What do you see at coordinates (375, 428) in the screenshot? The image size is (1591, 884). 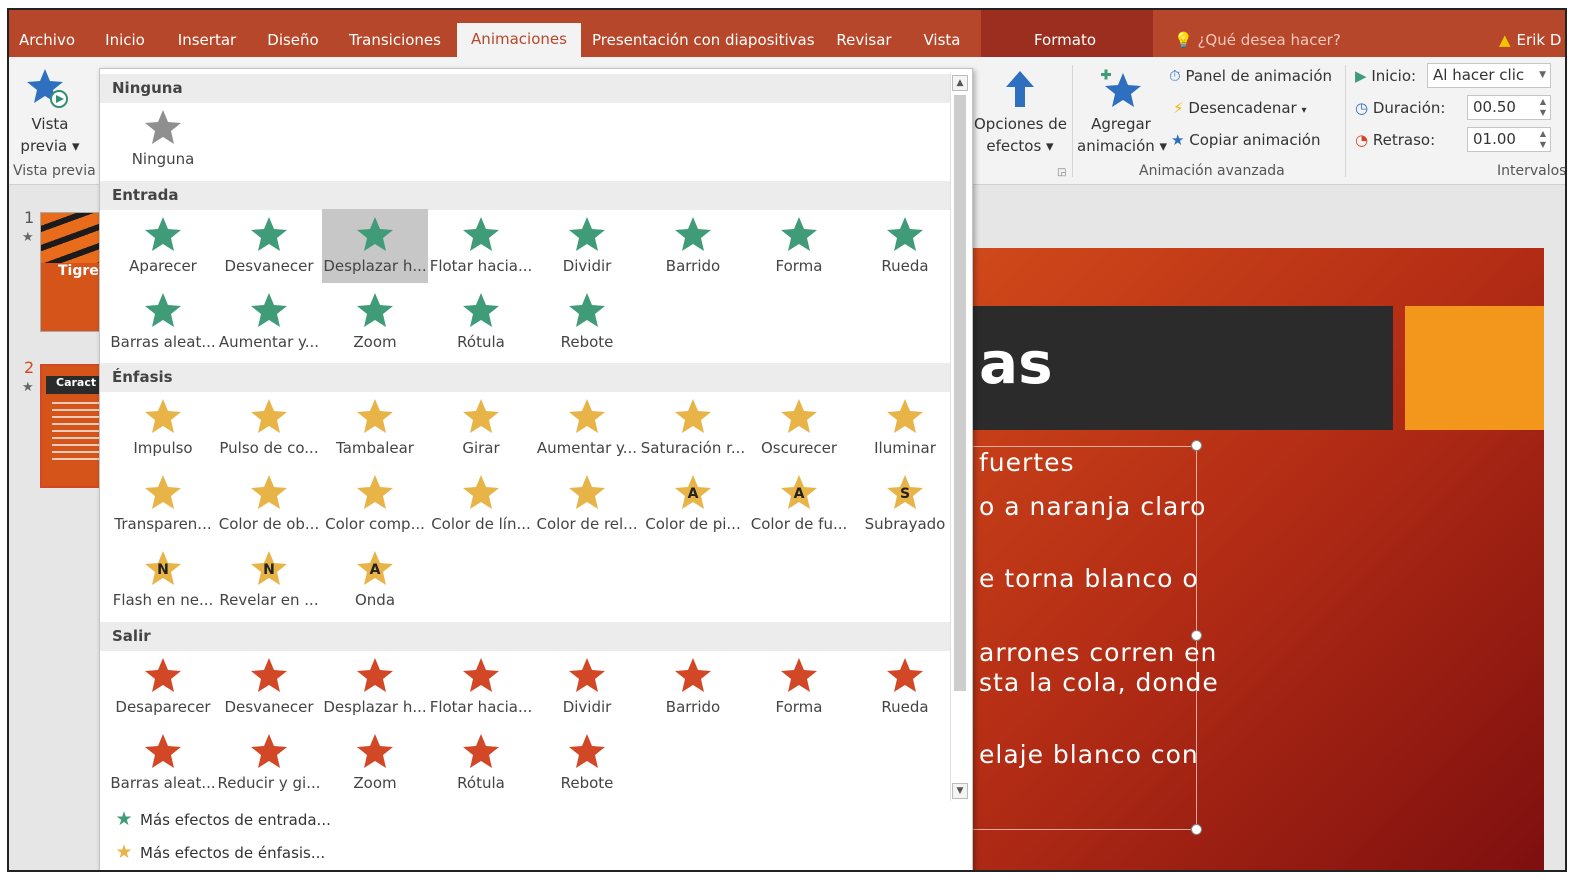 I see `effect-item: Tambalear` at bounding box center [375, 428].